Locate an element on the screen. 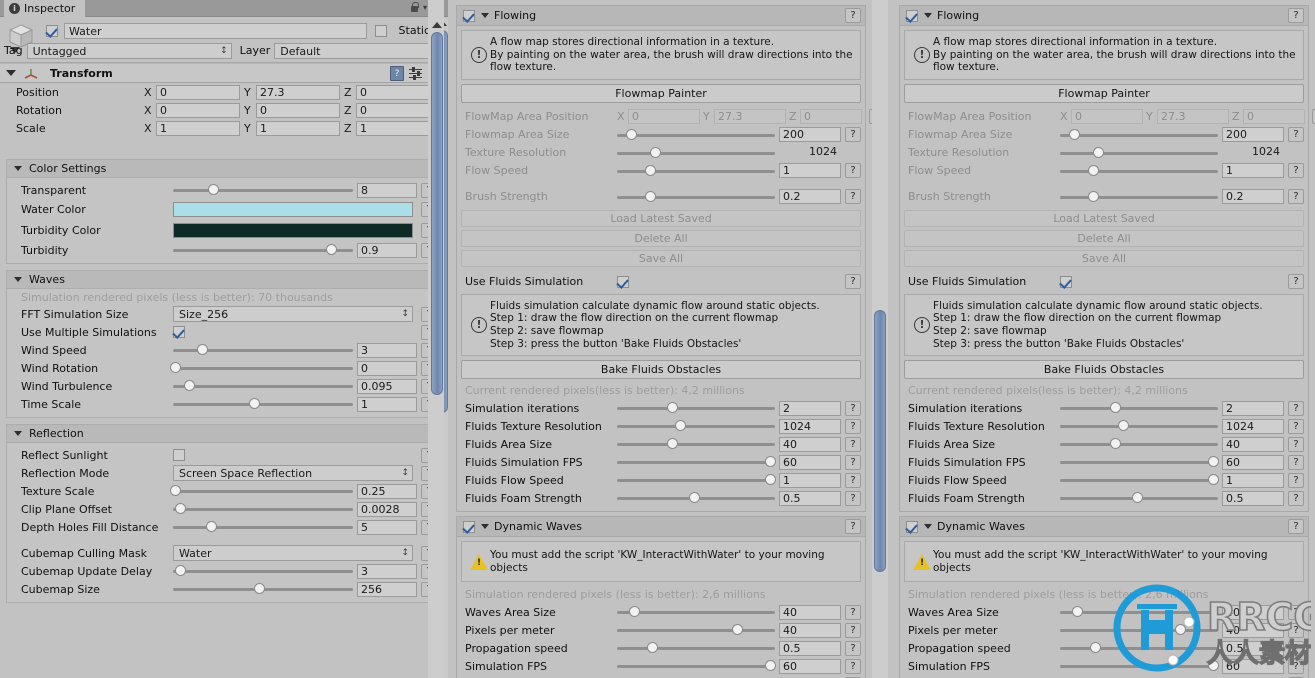 This screenshot has height=678, width=1315. delete-all-button: Delete All is located at coordinates (661, 238).